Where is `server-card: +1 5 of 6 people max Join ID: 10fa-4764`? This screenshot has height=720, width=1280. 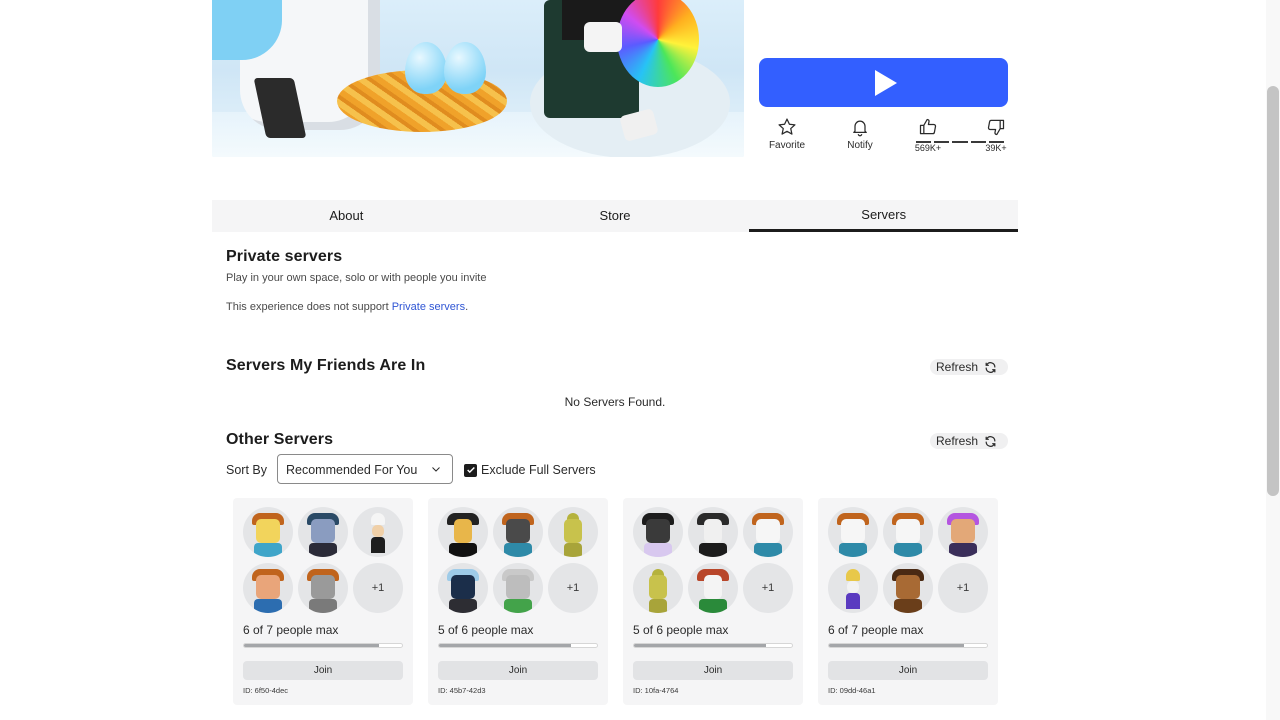 server-card: +1 5 of 6 people max Join ID: 10fa-4764 is located at coordinates (713, 601).